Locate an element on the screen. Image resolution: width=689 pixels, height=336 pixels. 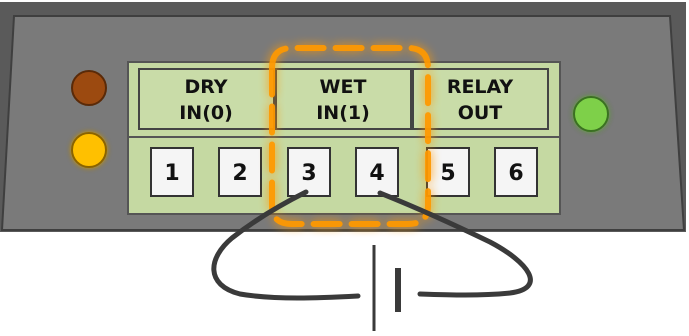
led-green-indicator is located at coordinates (591, 114).